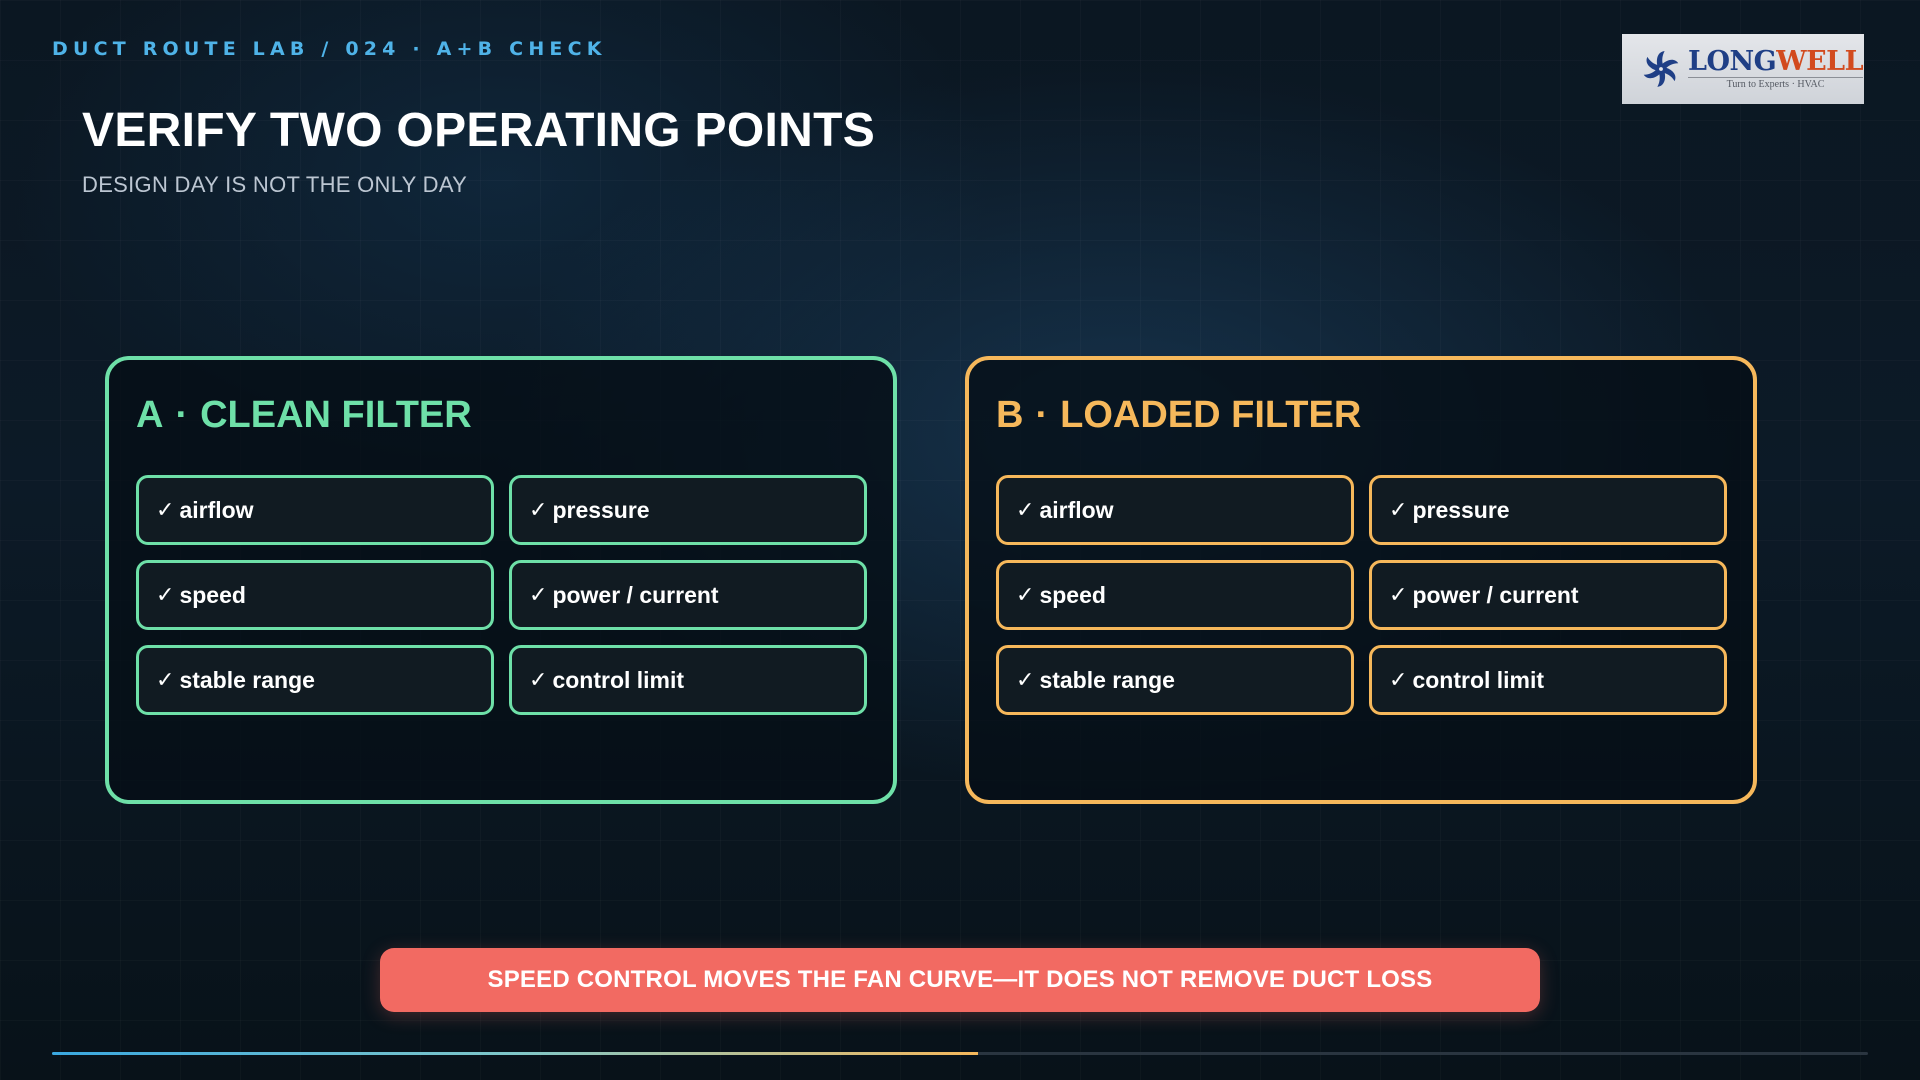  I want to click on slide-progress-fill, so click(515, 1053).